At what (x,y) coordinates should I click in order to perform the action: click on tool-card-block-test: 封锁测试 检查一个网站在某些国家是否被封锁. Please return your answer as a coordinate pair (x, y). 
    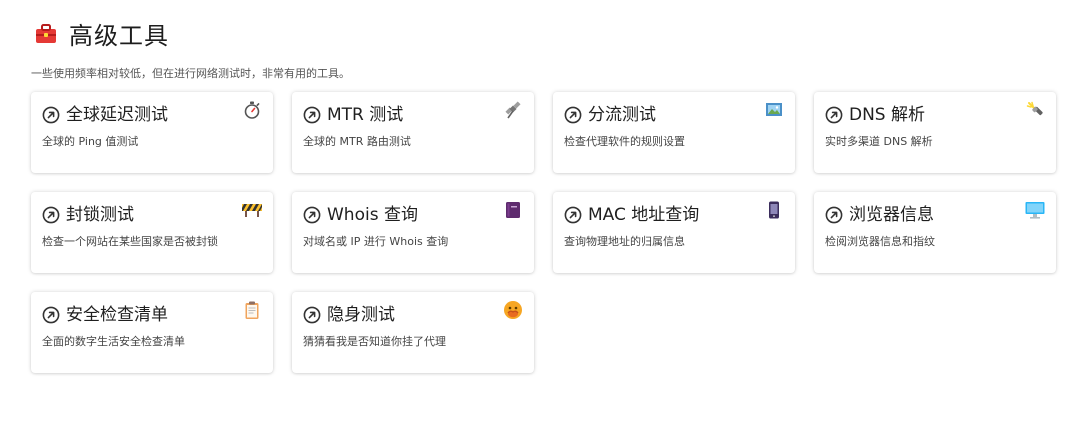
    Looking at the image, I should click on (152, 232).